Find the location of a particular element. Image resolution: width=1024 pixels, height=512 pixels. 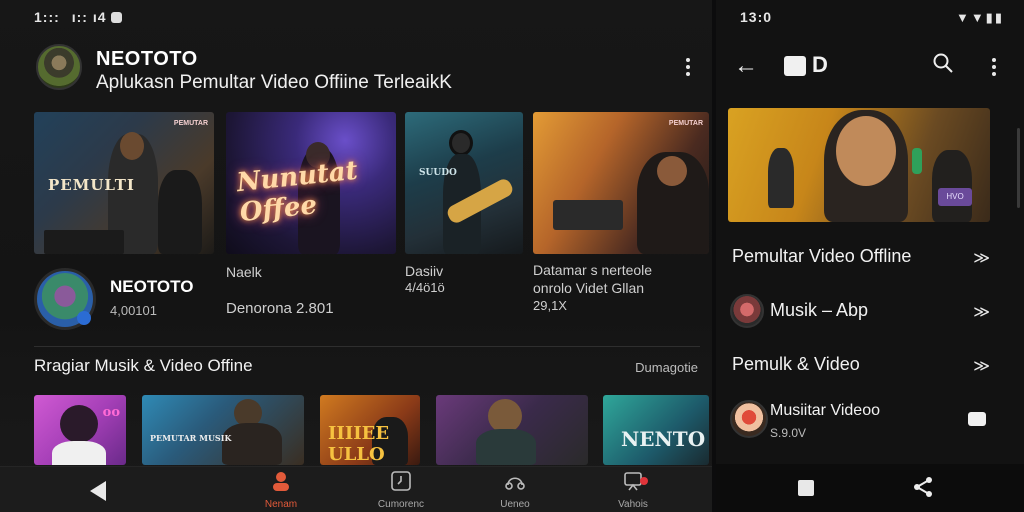

nav-item-recent: Cumorenc is located at coordinates (401, 490).